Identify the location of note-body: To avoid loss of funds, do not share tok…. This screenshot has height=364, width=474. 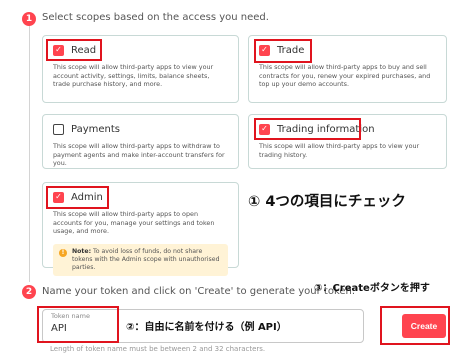
(146, 259).